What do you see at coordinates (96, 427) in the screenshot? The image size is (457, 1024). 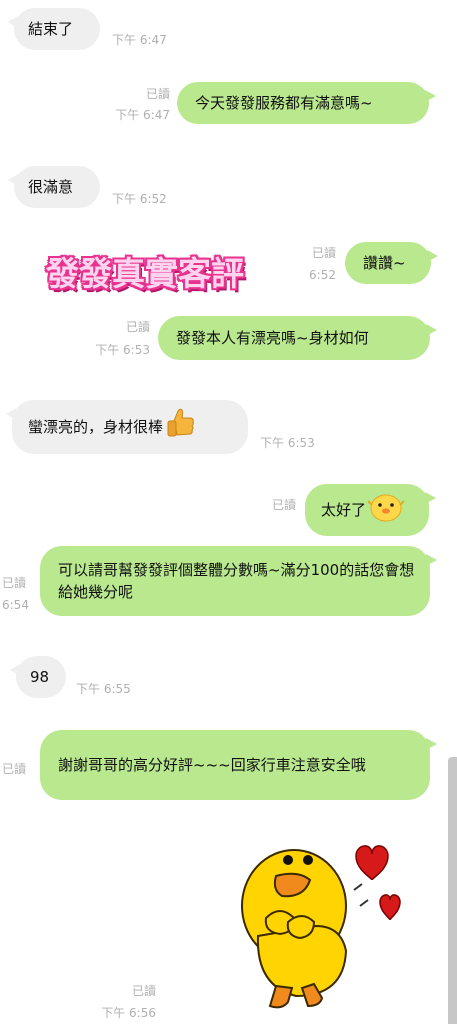 I see `message-text: 蠻漂亮的，身材很棒` at bounding box center [96, 427].